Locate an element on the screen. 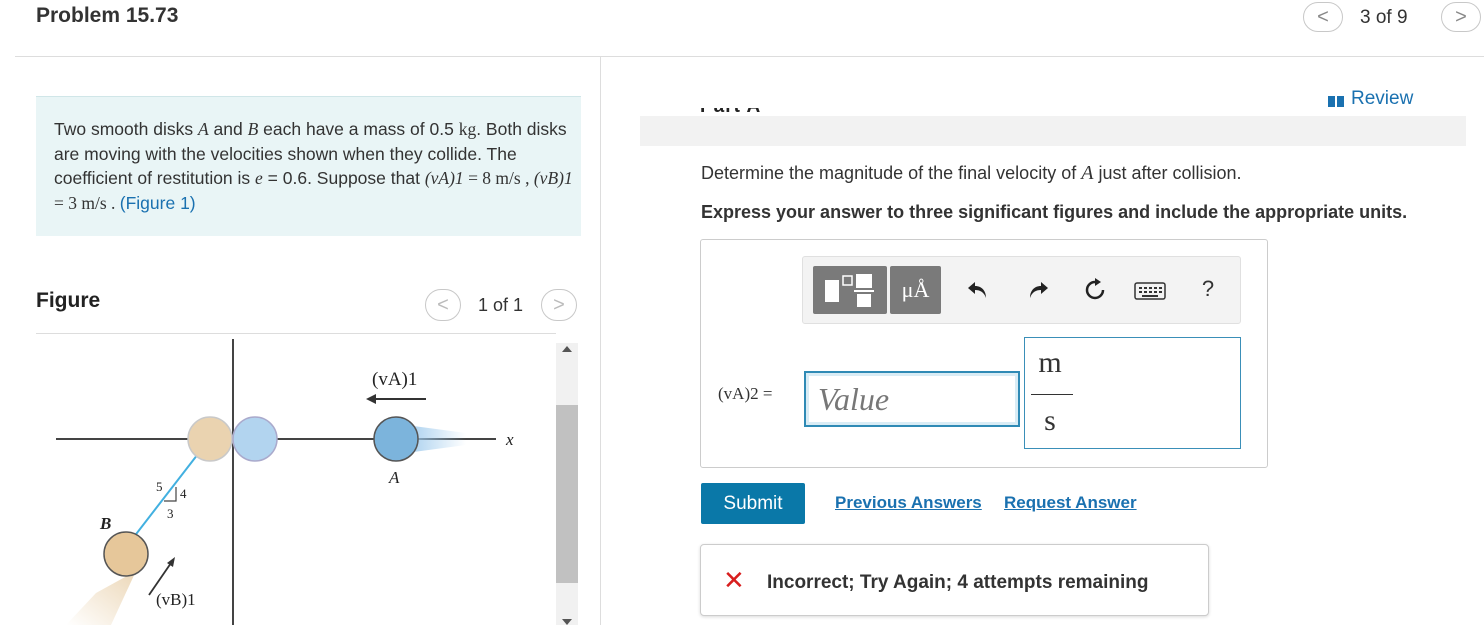 This screenshot has width=1484, height=625. reset-icon is located at coordinates (1095, 289).